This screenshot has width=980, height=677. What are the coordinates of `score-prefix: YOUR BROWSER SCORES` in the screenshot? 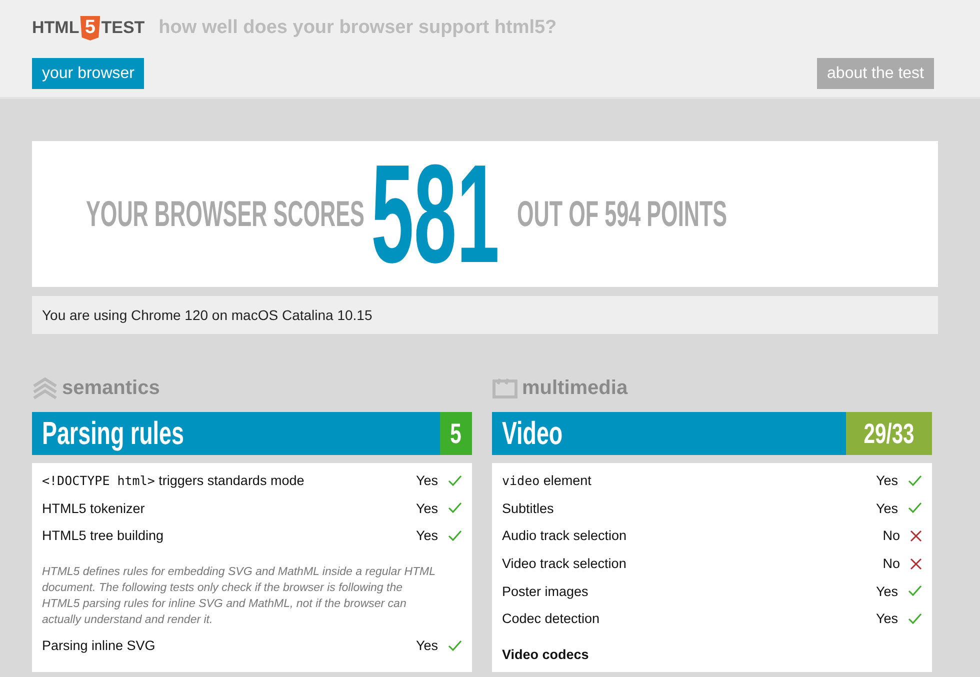 It's located at (225, 214).